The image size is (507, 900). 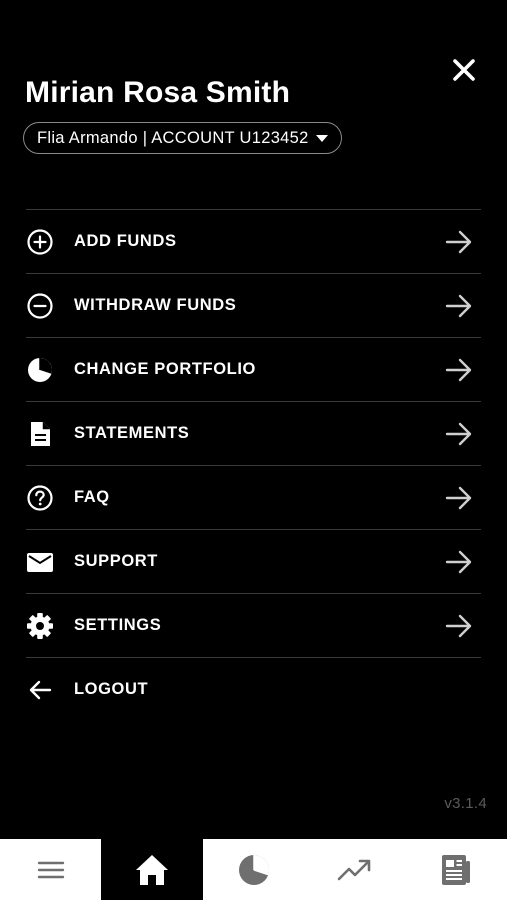 I want to click on newspaper-icon, so click(x=456, y=870).